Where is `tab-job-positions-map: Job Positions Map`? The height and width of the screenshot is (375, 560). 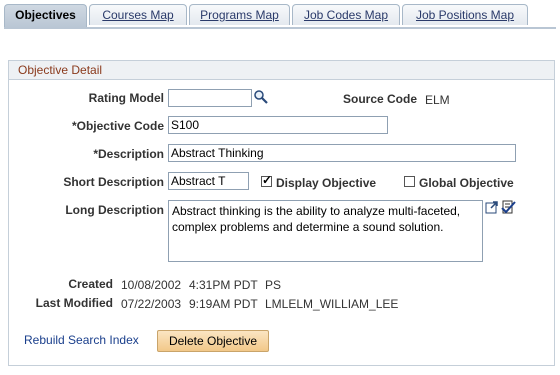
tab-job-positions-map: Job Positions Map is located at coordinates (465, 14).